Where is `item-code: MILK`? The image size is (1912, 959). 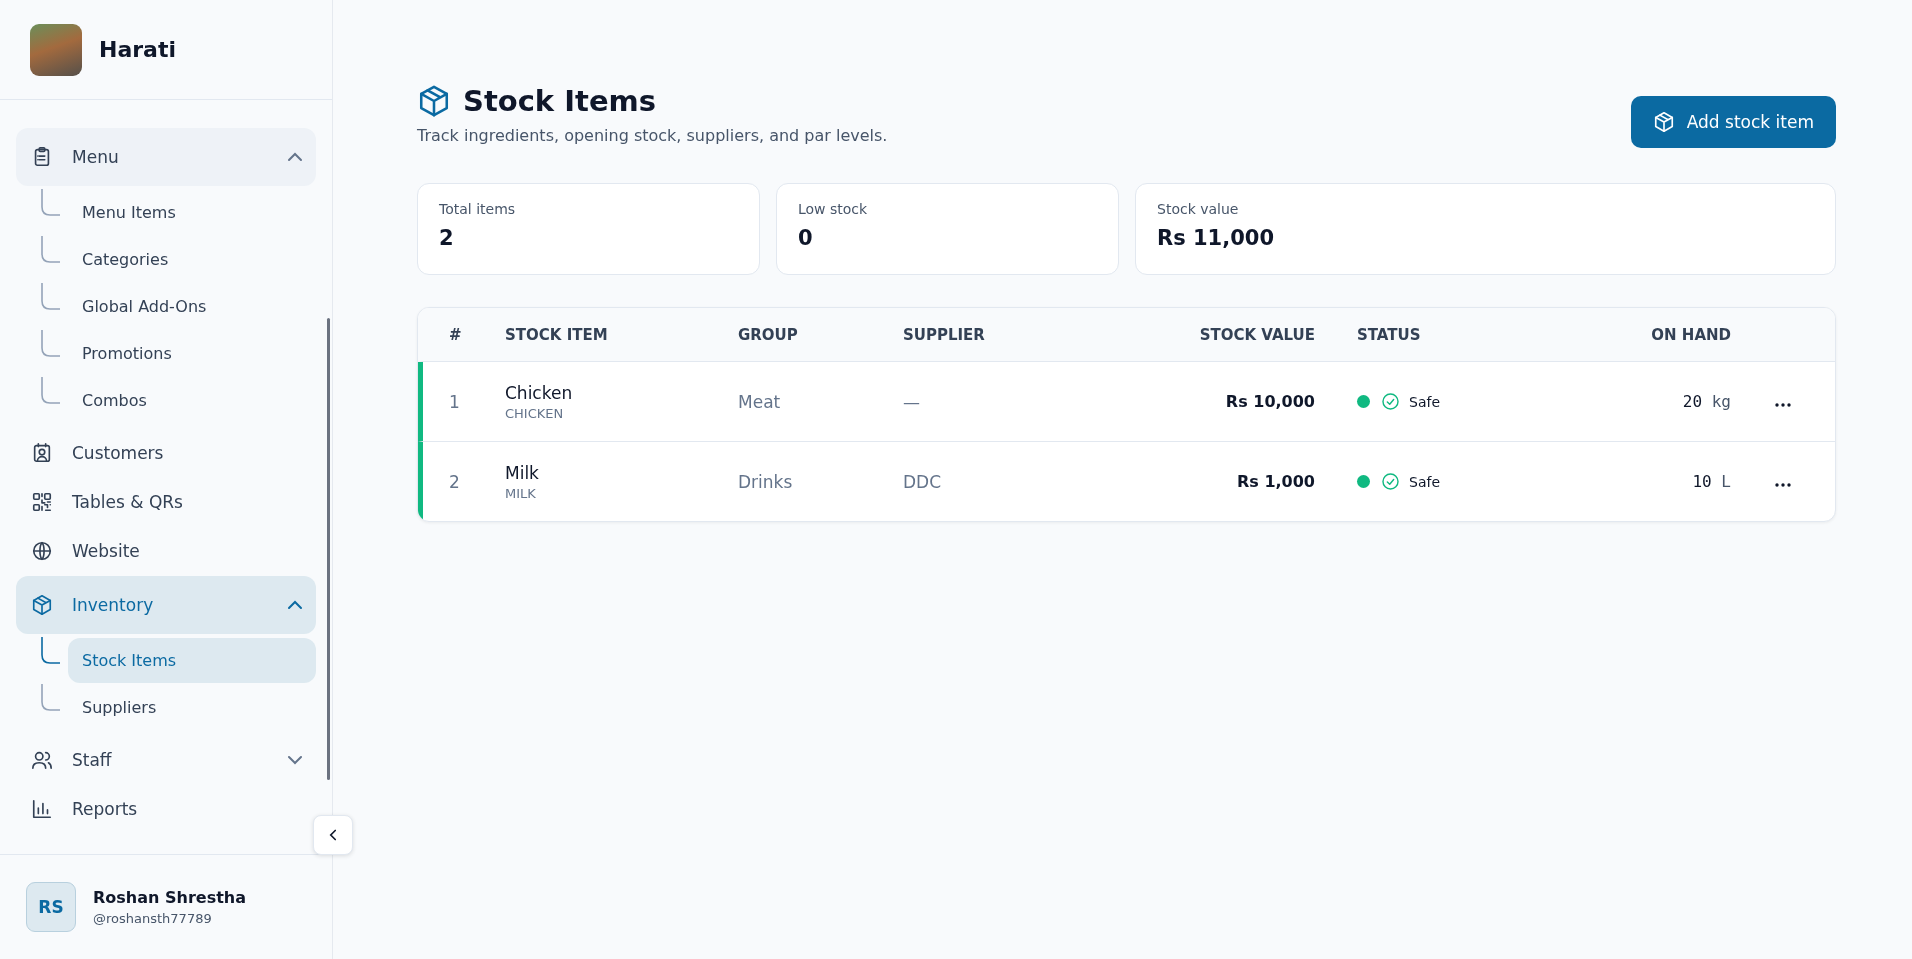
item-code: MILK is located at coordinates (521, 493).